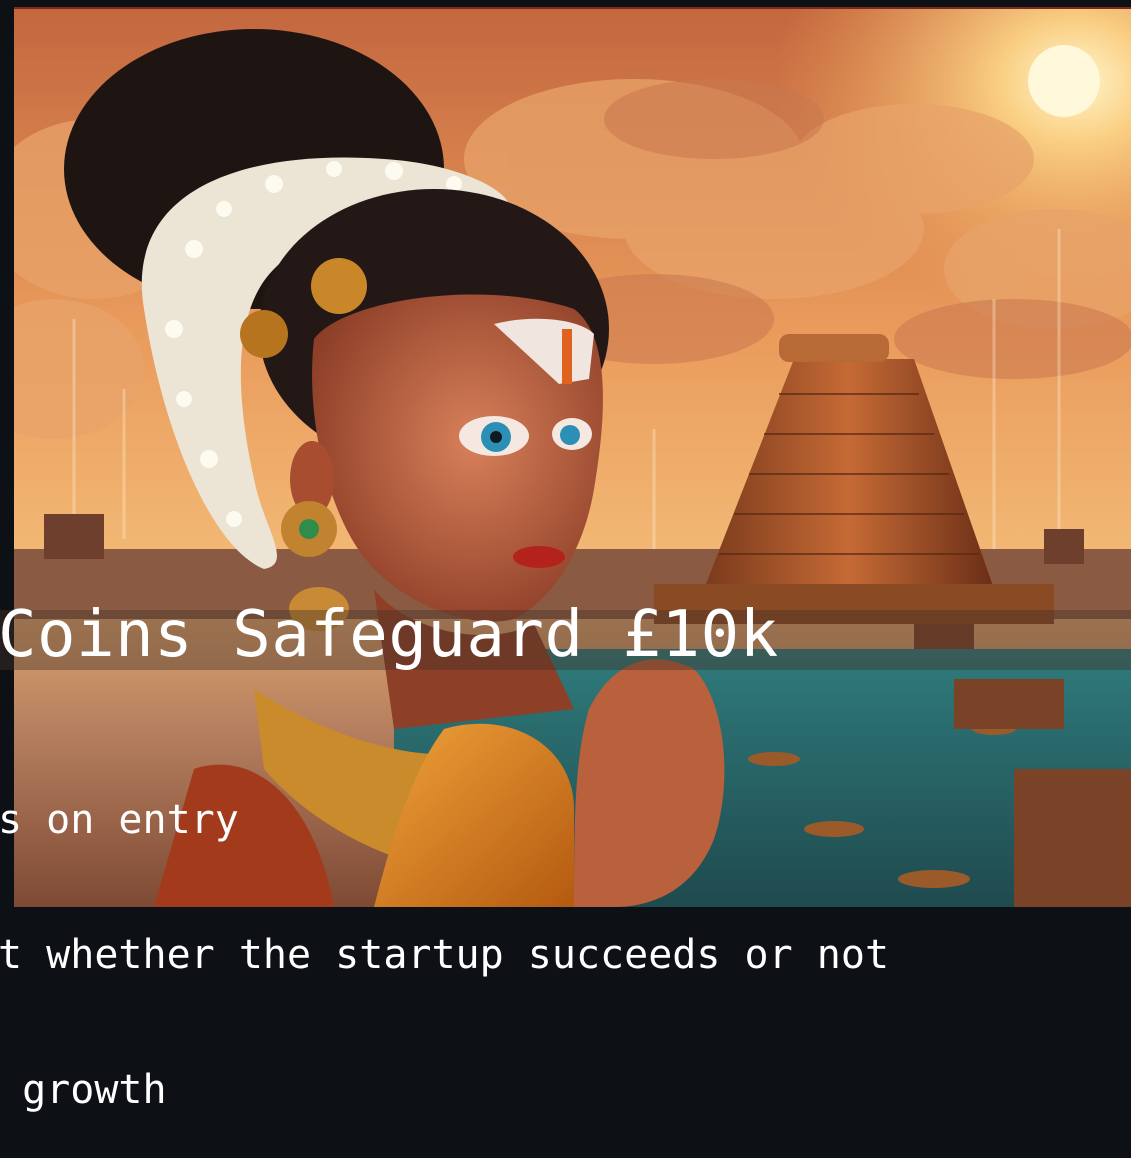  Describe the element at coordinates (389, 635) in the screenshot. I see `slide-title: Coins Safeguard £10k` at that location.